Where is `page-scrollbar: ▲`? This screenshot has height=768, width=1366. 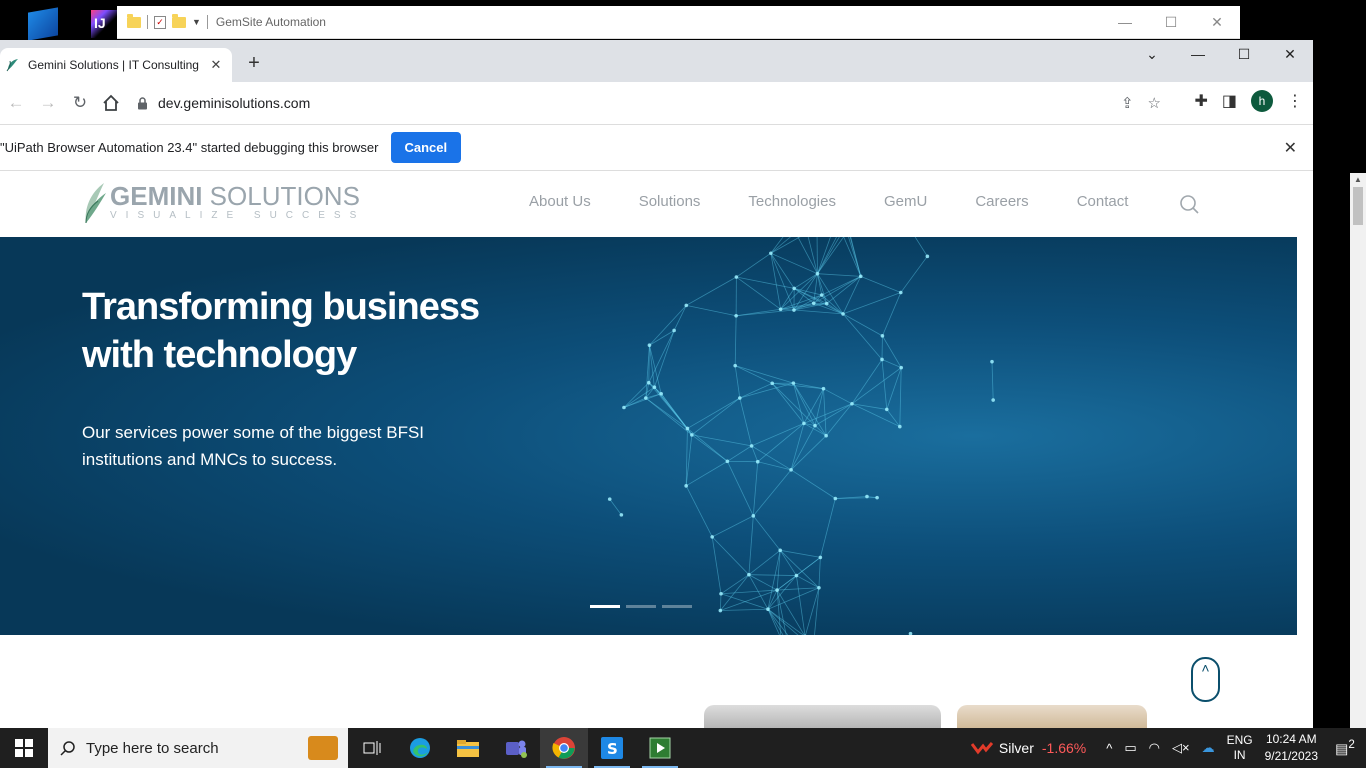
page-scrollbar: ▲ is located at coordinates (1358, 450).